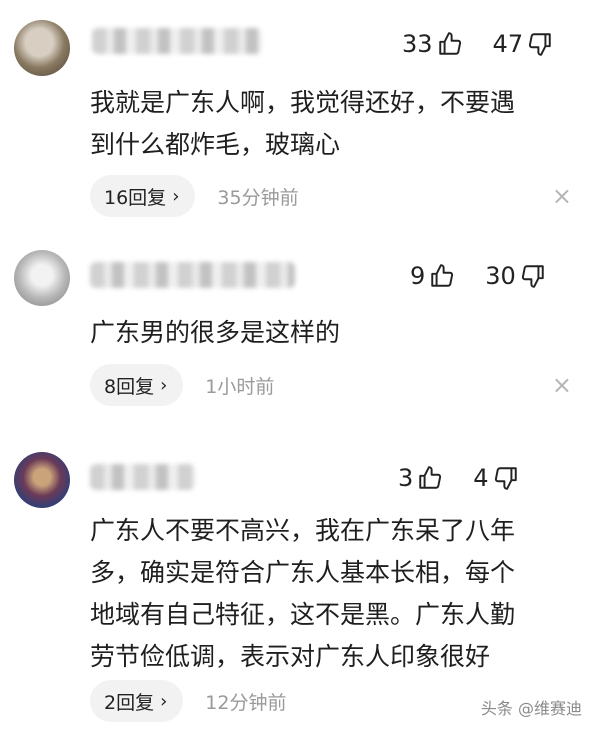 This screenshot has width=600, height=735. Describe the element at coordinates (215, 332) in the screenshot. I see `comment-text: 广东男的很多是这样的` at that location.